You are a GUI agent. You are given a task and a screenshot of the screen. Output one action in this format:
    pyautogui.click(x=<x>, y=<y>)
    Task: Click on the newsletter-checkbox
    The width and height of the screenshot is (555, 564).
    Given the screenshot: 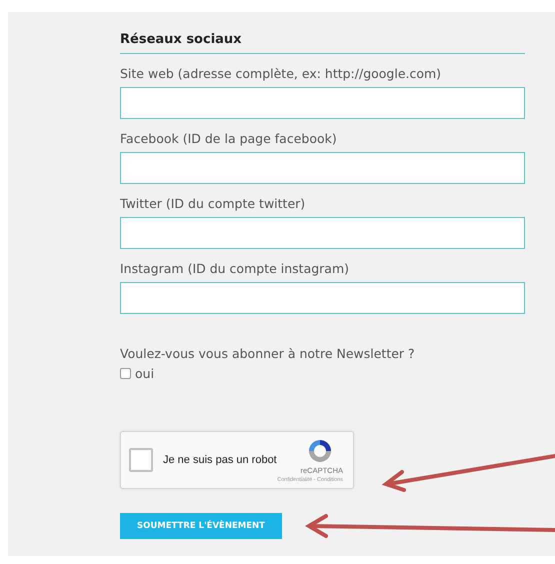 What is the action you would take?
    pyautogui.click(x=125, y=373)
    